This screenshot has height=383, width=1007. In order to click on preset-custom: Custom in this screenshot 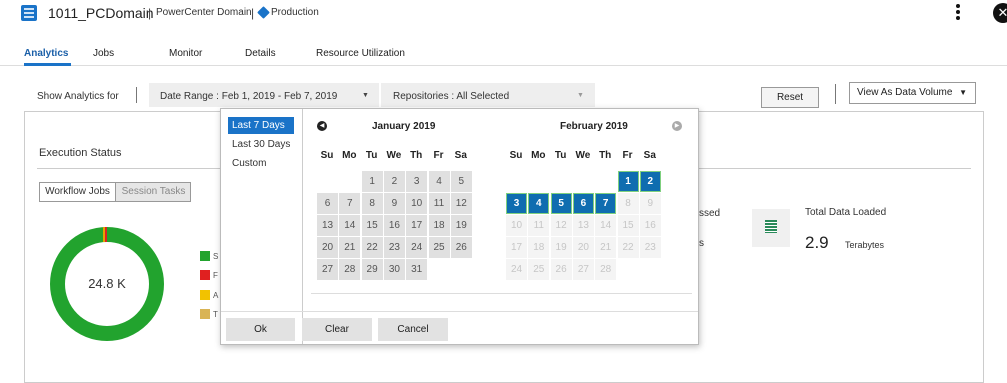, I will do `click(261, 163)`.